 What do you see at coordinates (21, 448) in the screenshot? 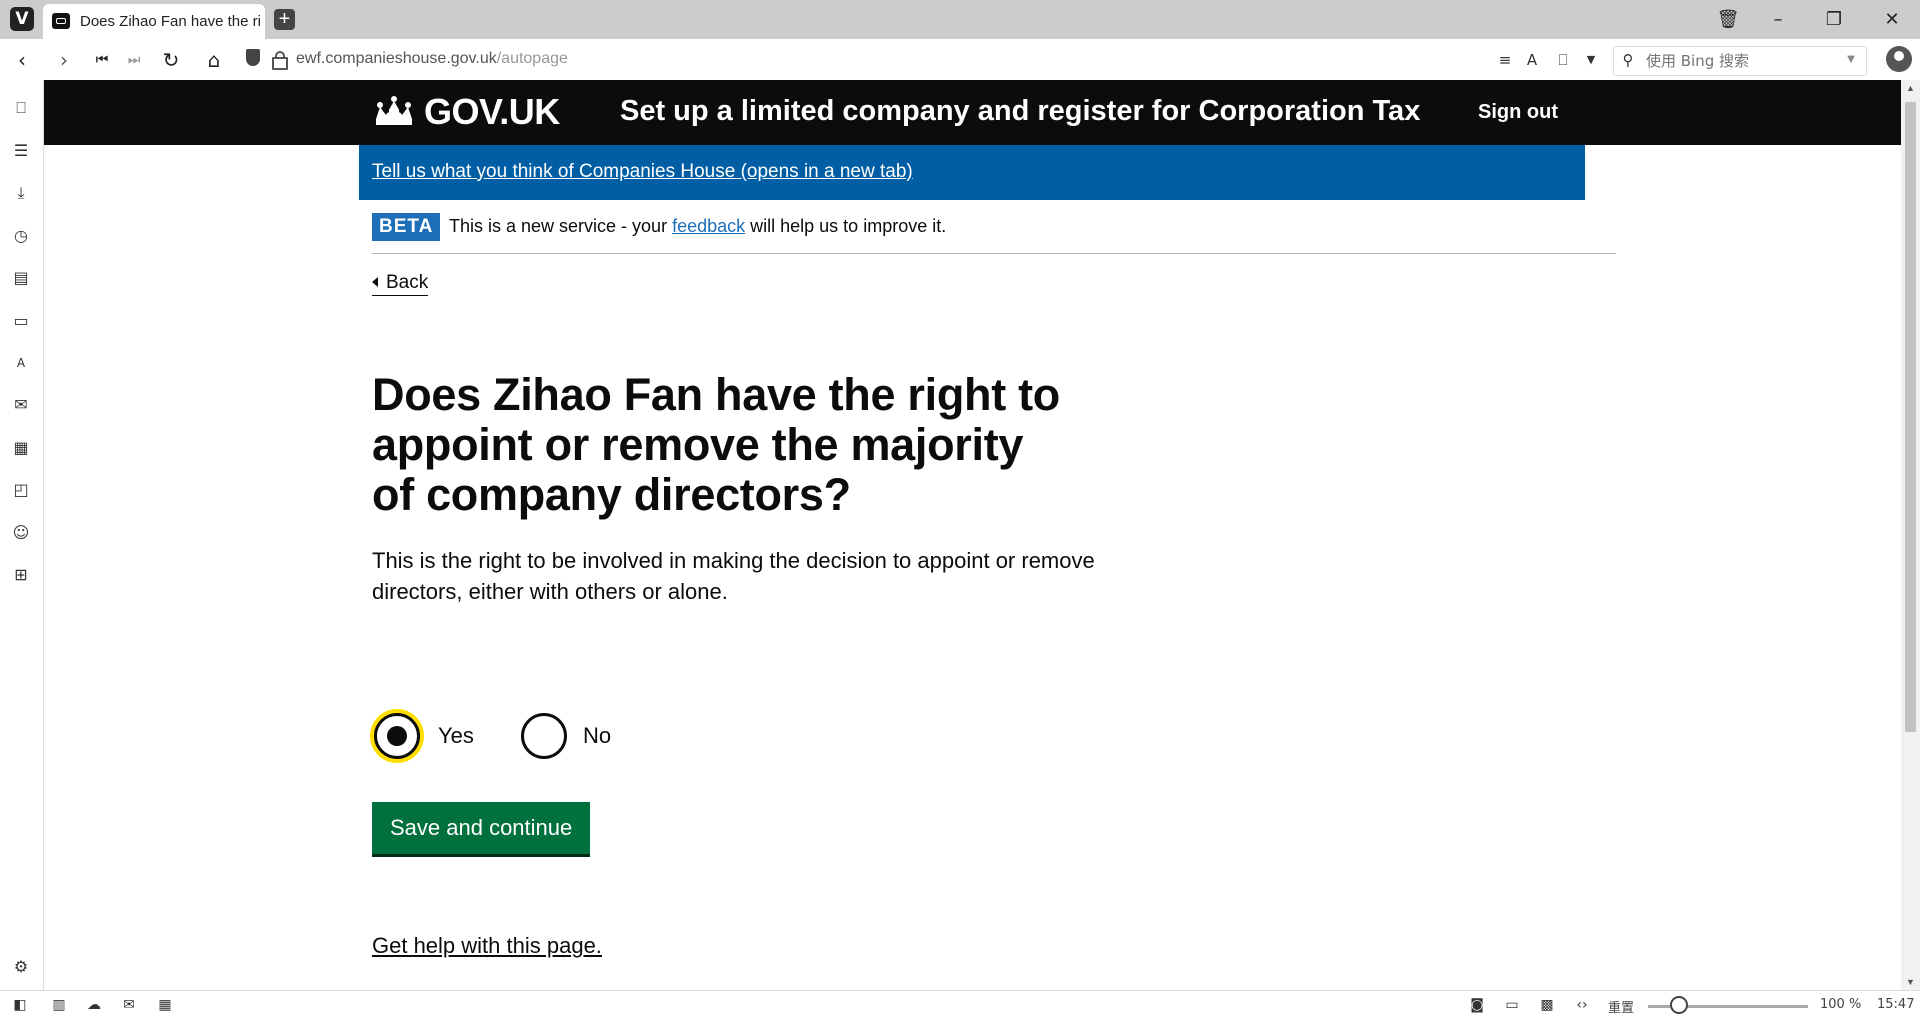
I see `calendar-icon: ▦` at bounding box center [21, 448].